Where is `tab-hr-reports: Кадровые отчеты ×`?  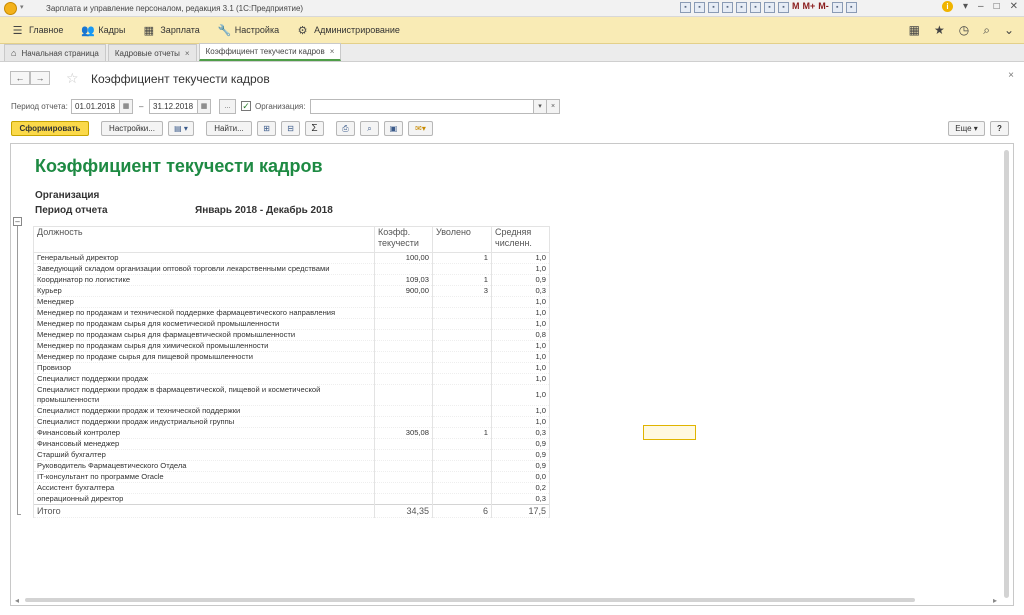 tab-hr-reports: Кадровые отчеты × is located at coordinates (152, 52).